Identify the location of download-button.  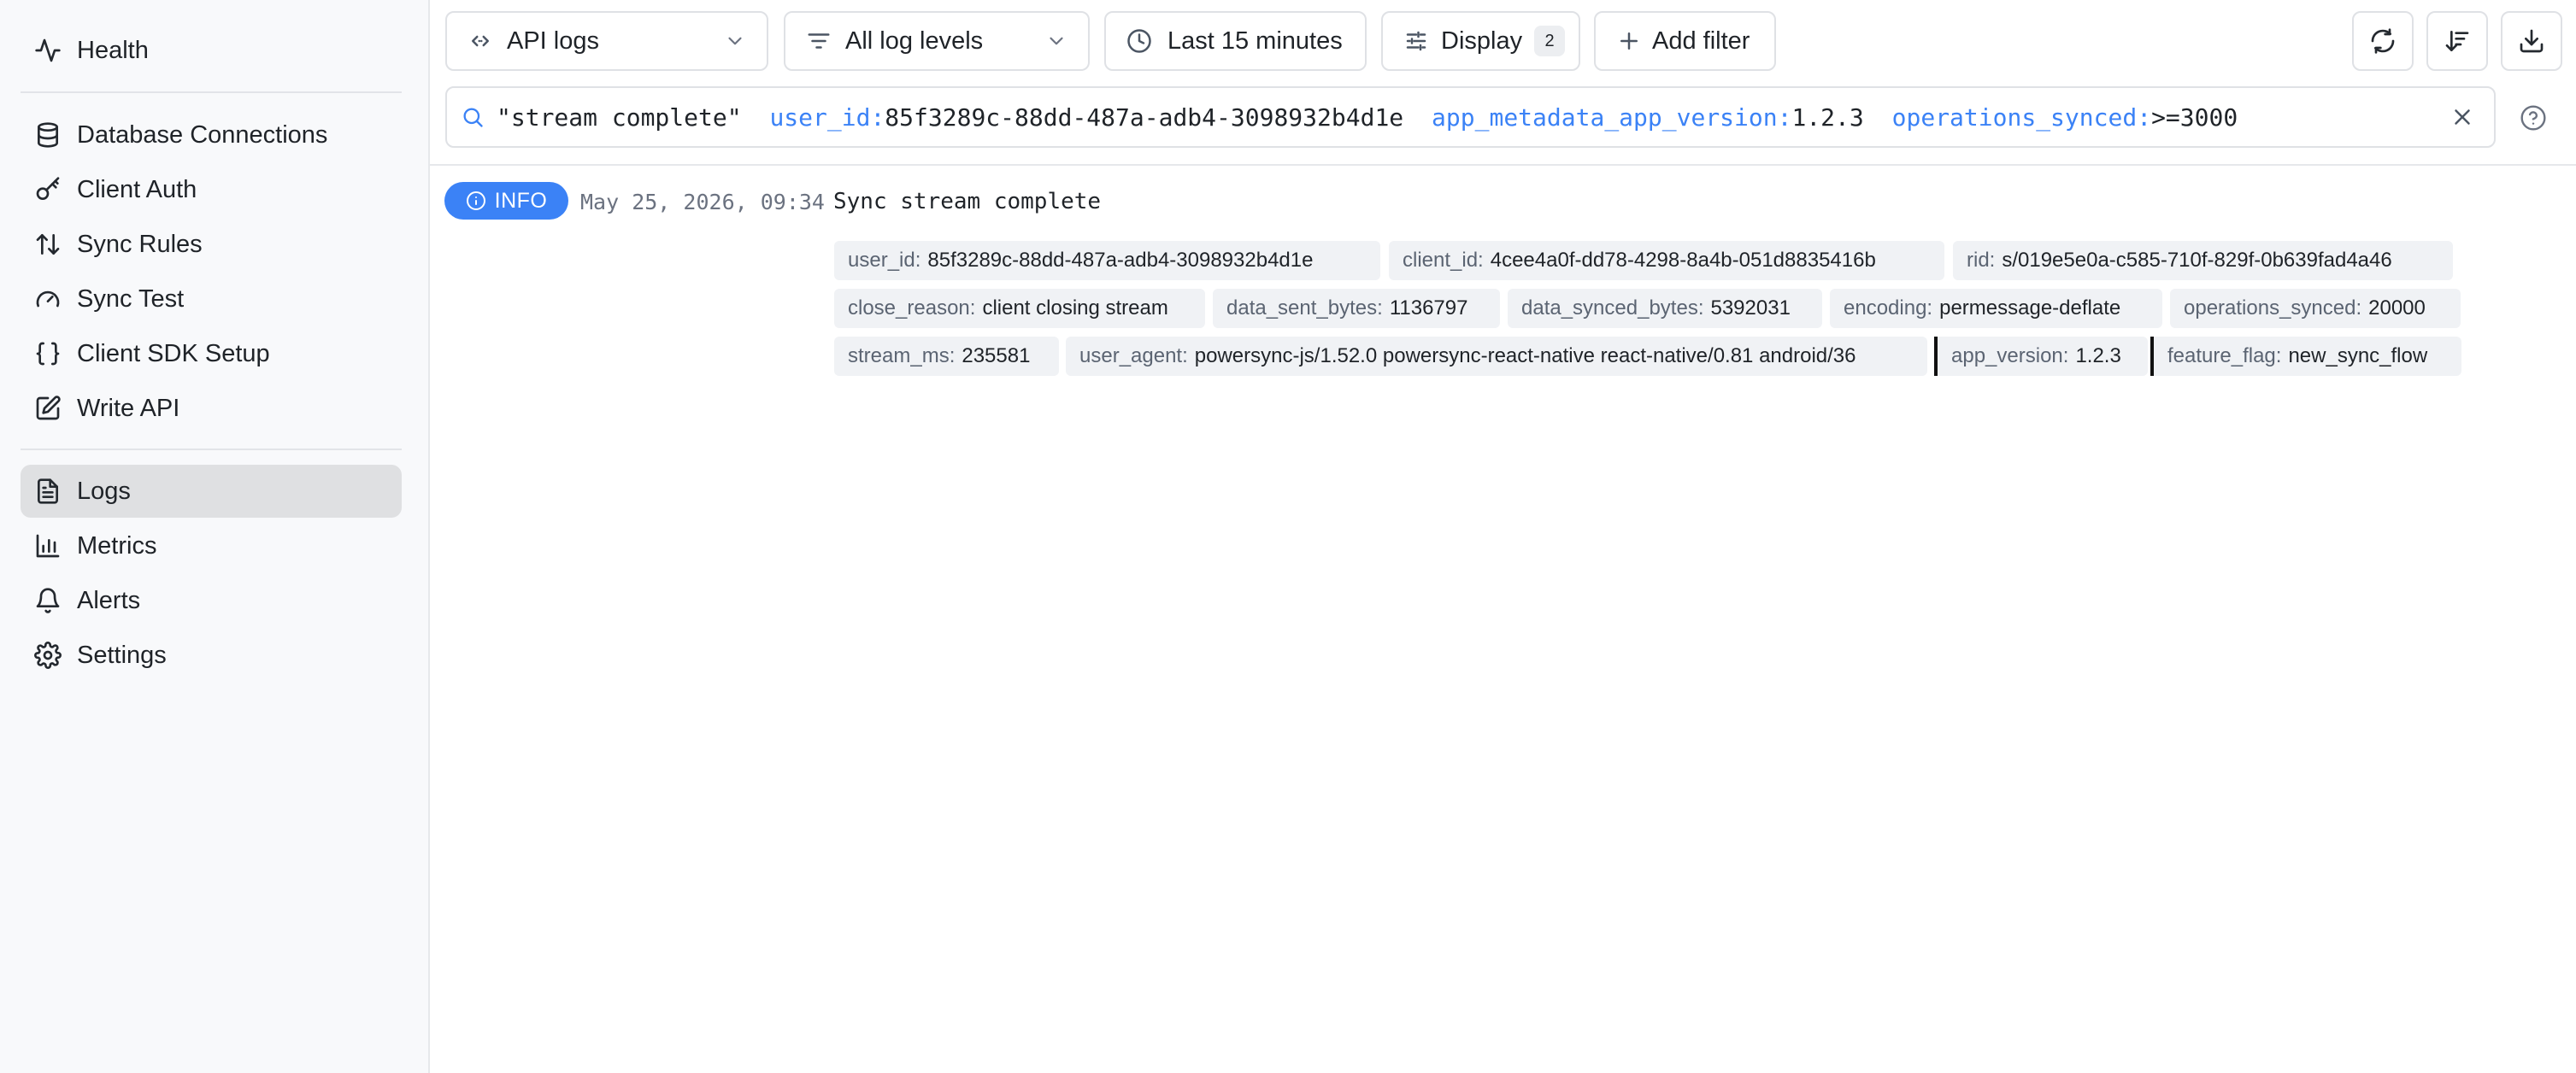
(2531, 41).